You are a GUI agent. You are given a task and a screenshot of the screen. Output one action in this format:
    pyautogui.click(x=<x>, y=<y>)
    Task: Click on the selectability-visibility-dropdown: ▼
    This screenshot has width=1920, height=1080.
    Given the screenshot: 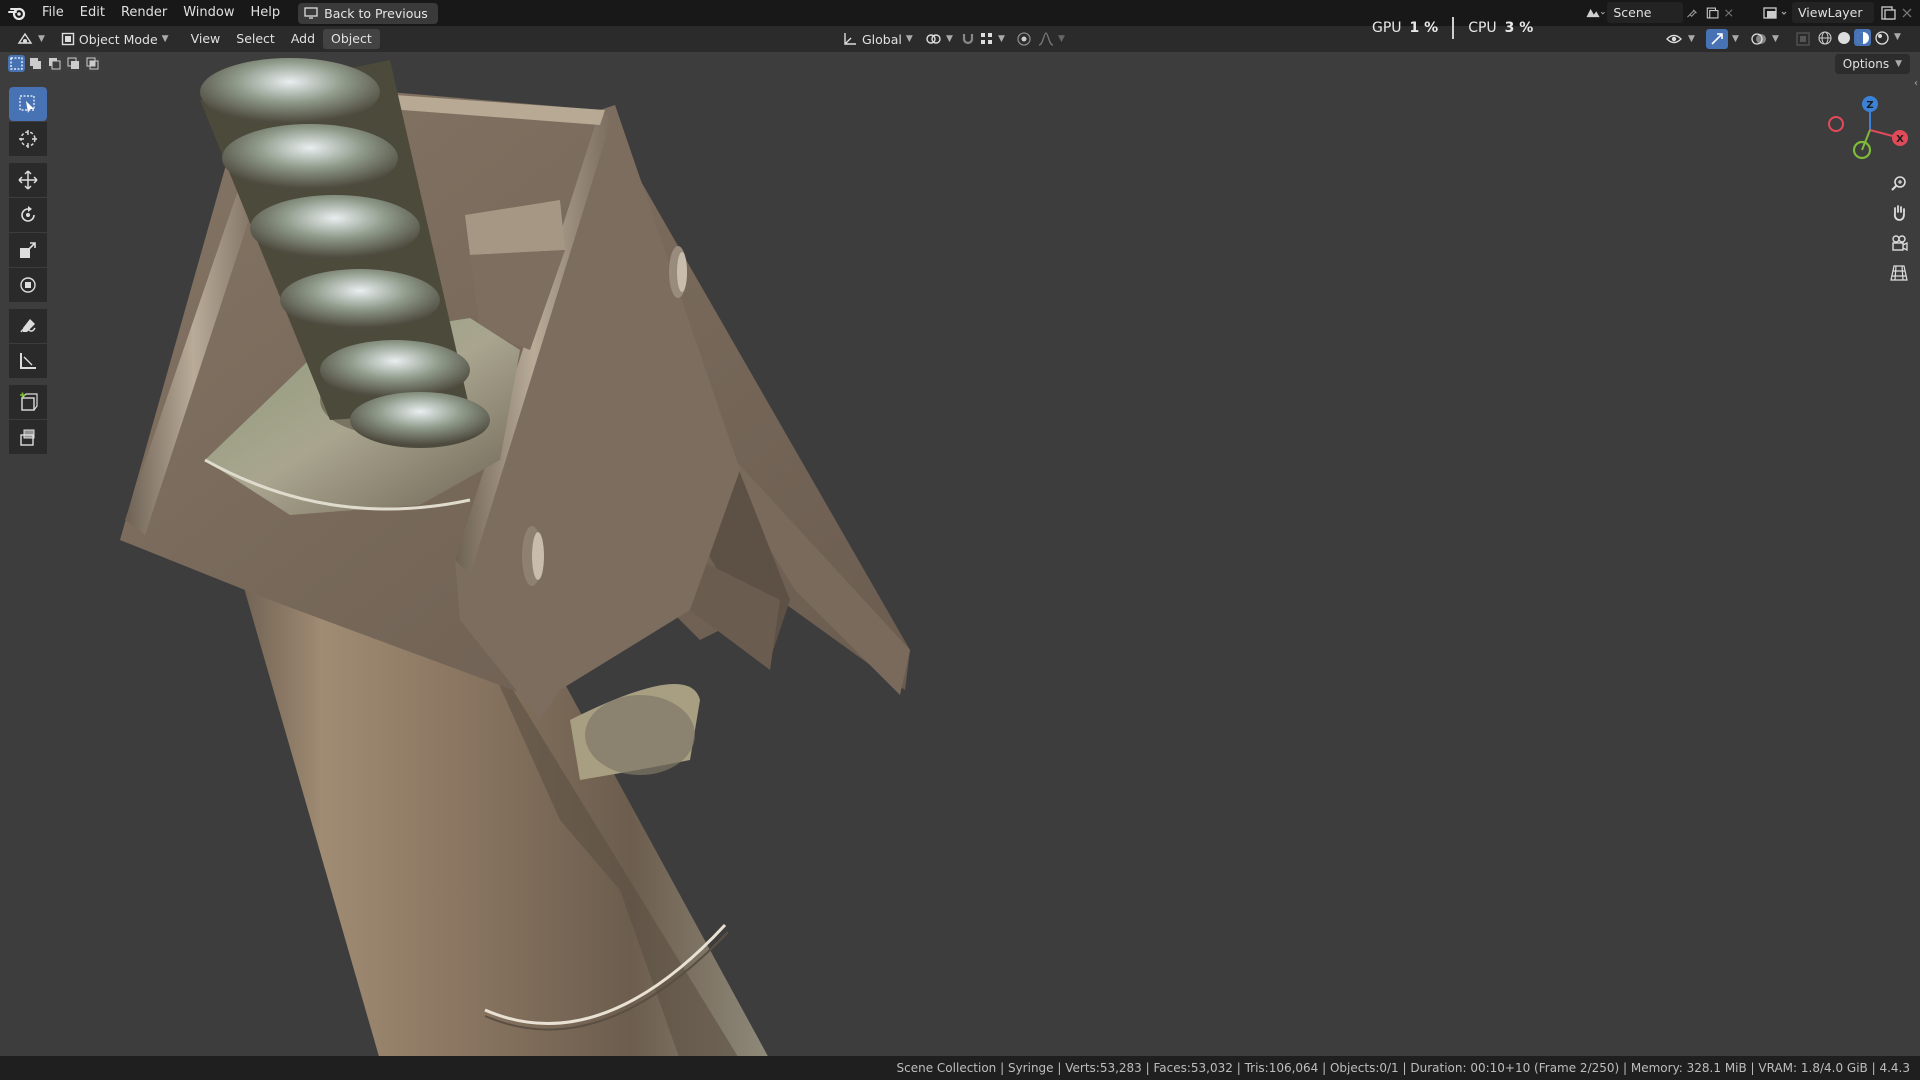 What is the action you would take?
    pyautogui.click(x=1680, y=39)
    